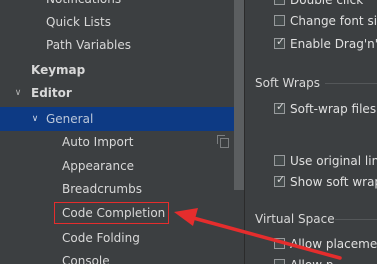 Image resolution: width=377 pixels, height=264 pixels. Describe the element at coordinates (51, 93) in the screenshot. I see `tree-item-label: Editor` at that location.